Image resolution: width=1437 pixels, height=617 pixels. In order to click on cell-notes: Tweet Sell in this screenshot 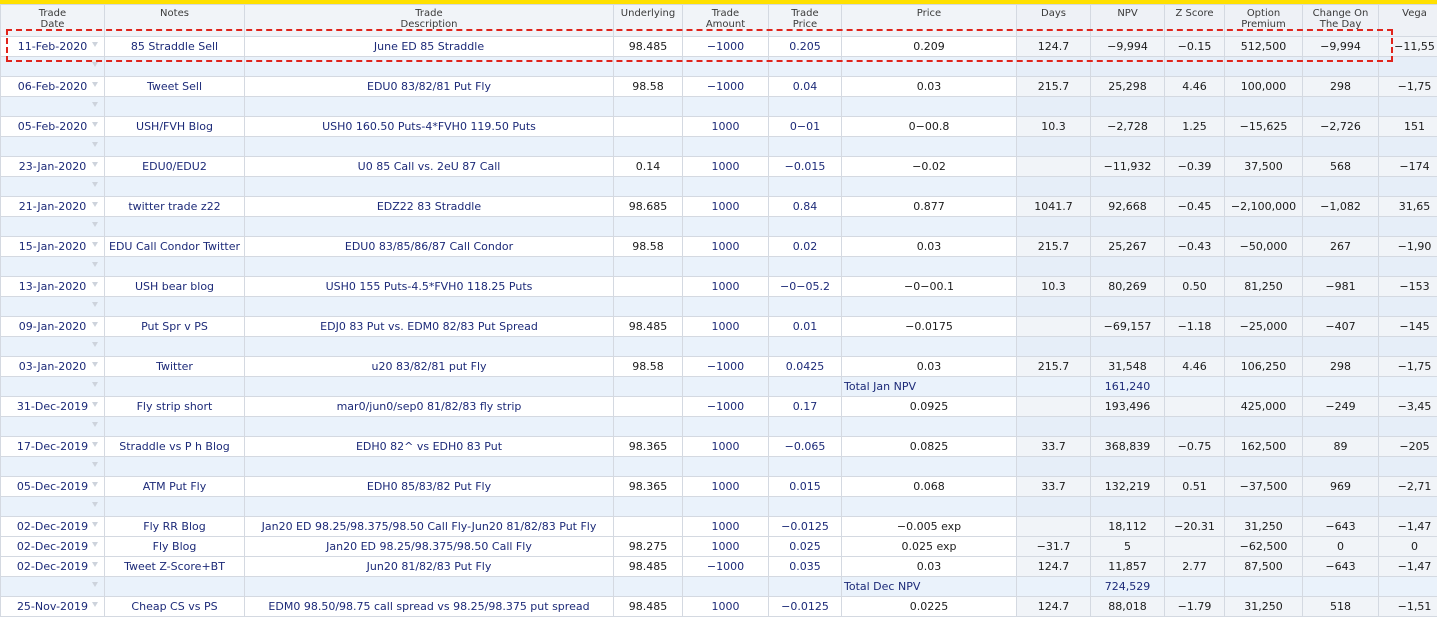, I will do `click(175, 87)`.